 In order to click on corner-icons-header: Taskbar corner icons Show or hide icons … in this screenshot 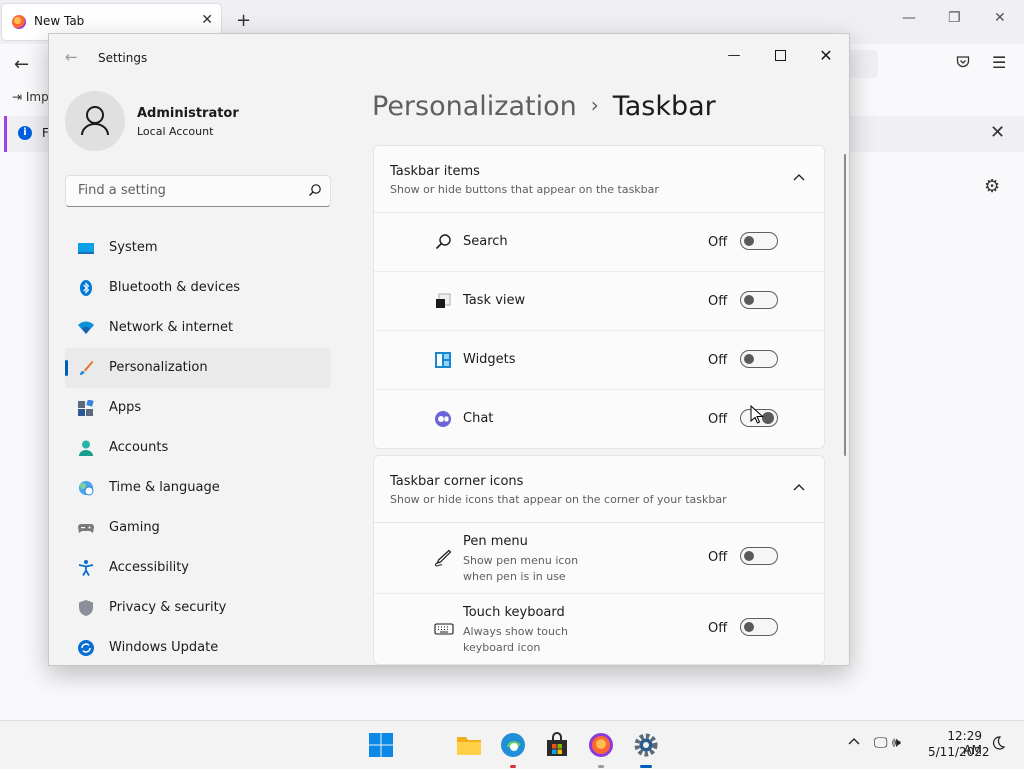, I will do `click(599, 489)`.